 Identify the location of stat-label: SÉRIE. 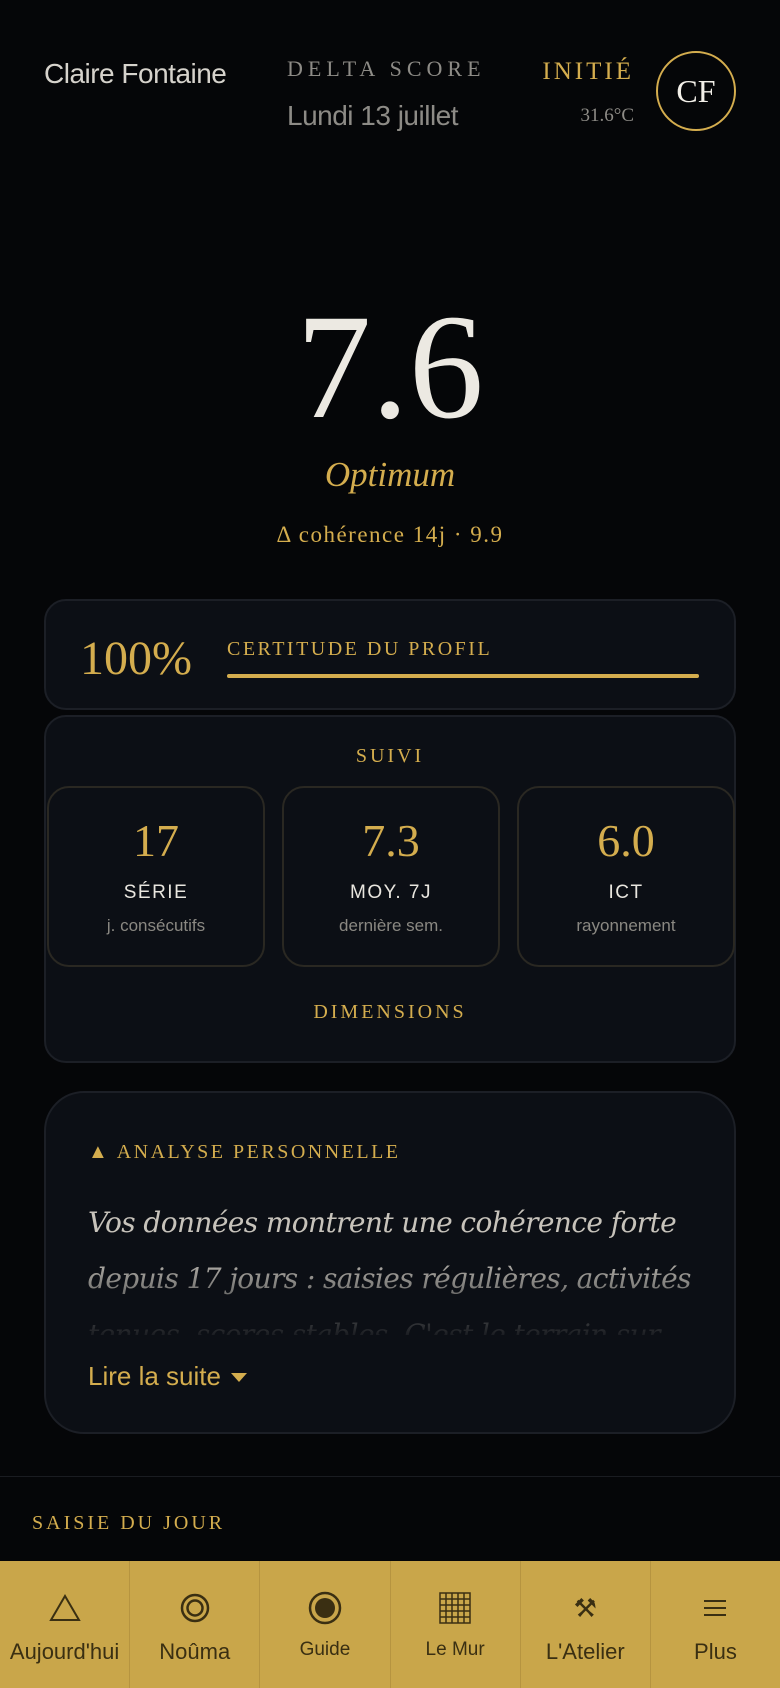
(156, 892).